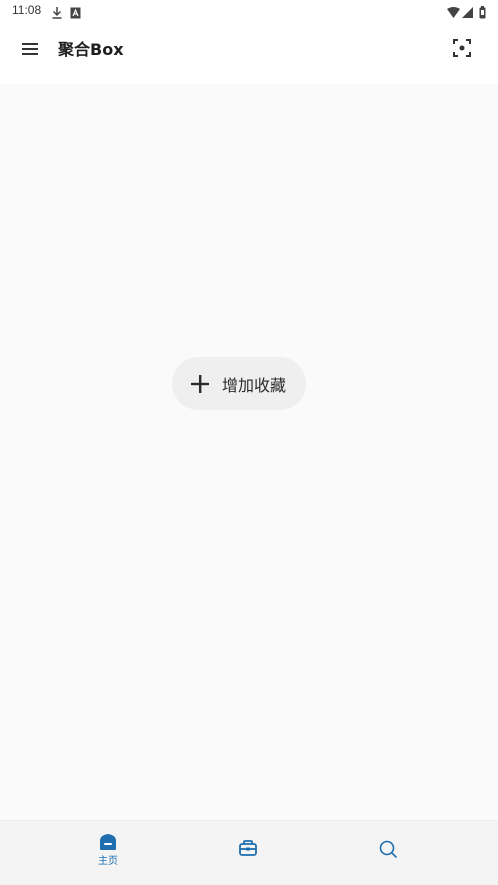 This screenshot has height=885, width=498. I want to click on nav-item-toolbox, so click(248, 853).